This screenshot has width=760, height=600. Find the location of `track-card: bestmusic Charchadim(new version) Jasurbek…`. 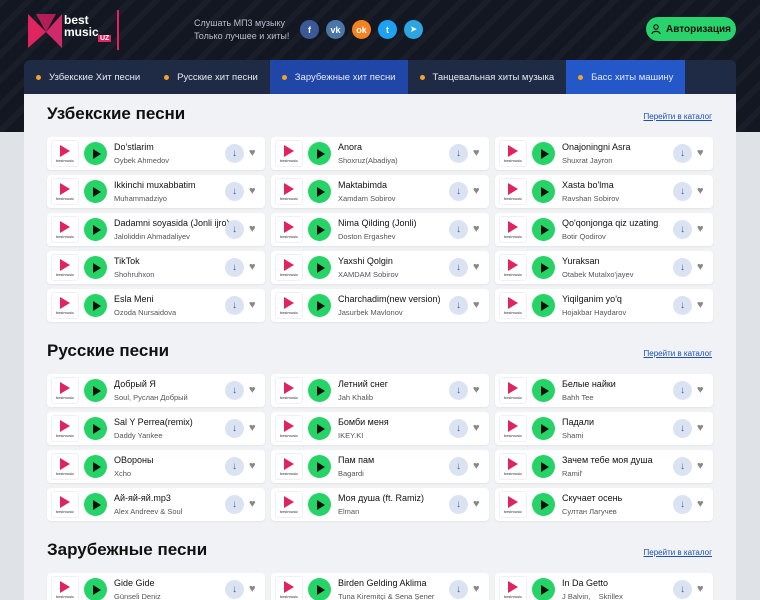

track-card: bestmusic Charchadim(new version) Jasurbek… is located at coordinates (380, 305).